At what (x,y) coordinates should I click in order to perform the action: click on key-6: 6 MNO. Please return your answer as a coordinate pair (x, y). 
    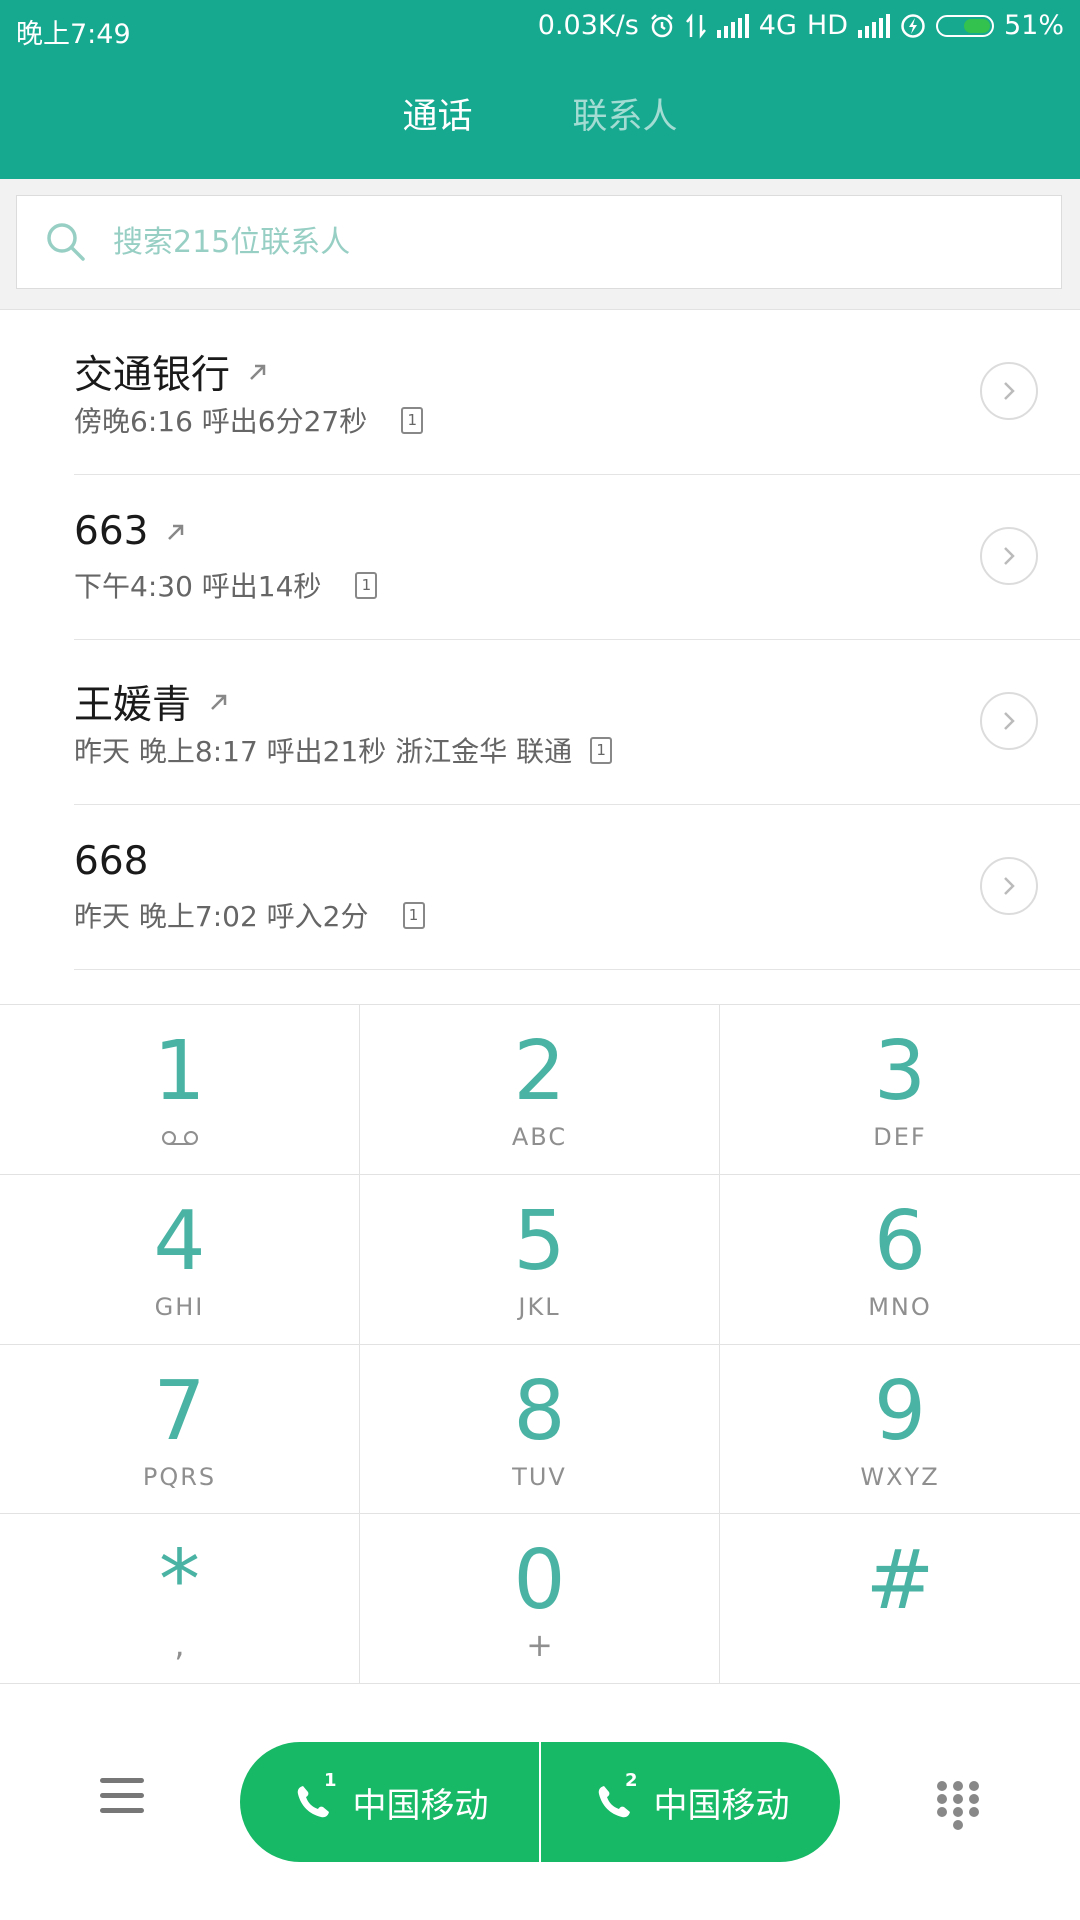
    Looking at the image, I should click on (900, 1260).